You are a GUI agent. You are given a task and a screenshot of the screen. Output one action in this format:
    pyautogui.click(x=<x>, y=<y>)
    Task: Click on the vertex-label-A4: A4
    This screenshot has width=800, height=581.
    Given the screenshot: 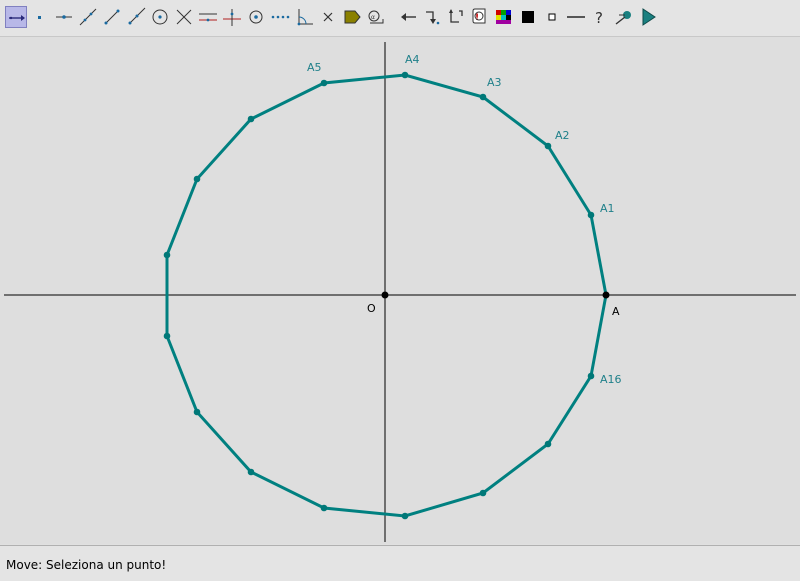 What is the action you would take?
    pyautogui.click(x=412, y=59)
    